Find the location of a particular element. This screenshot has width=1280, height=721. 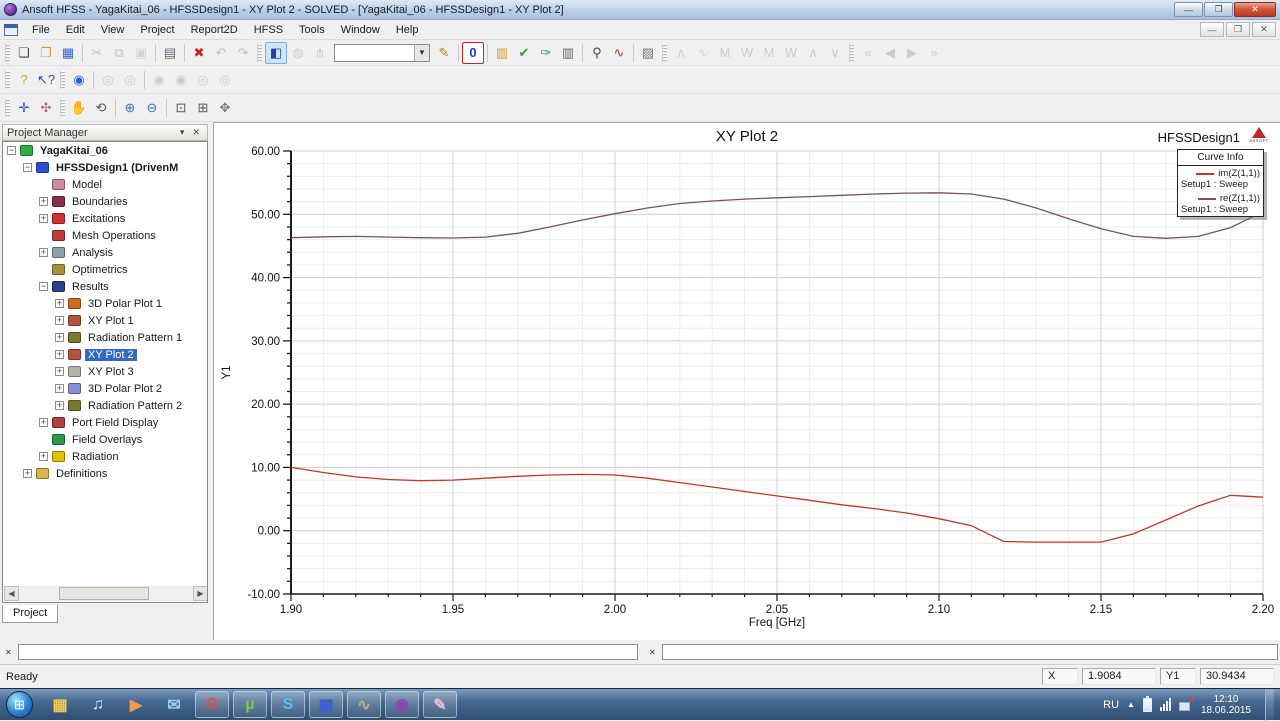

project-tree-hscrollbar: ◀ ▶ is located at coordinates (105, 593).